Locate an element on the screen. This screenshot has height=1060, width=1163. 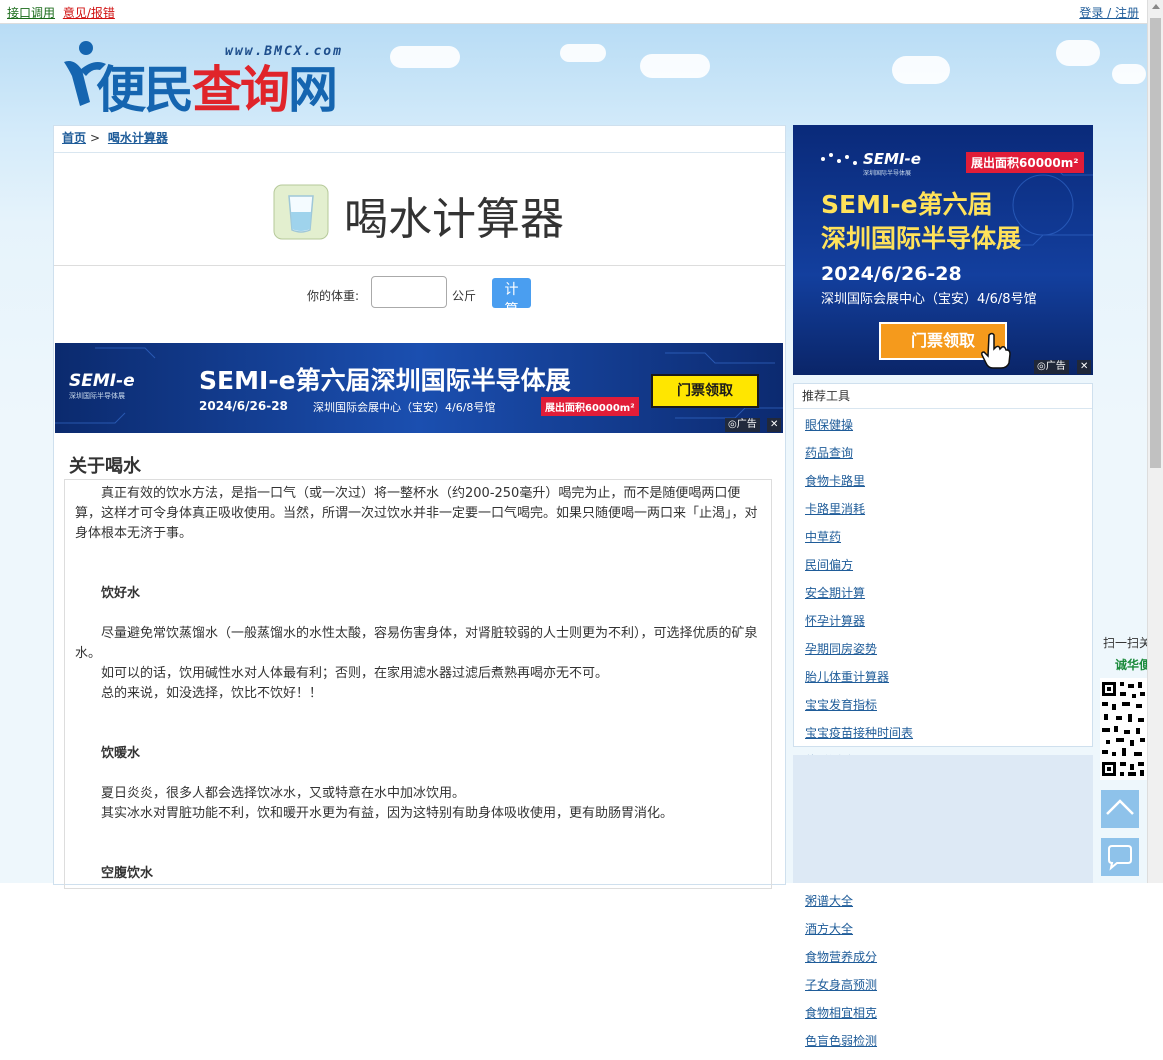
tool-item: 子女身高预测 is located at coordinates (879, 990).